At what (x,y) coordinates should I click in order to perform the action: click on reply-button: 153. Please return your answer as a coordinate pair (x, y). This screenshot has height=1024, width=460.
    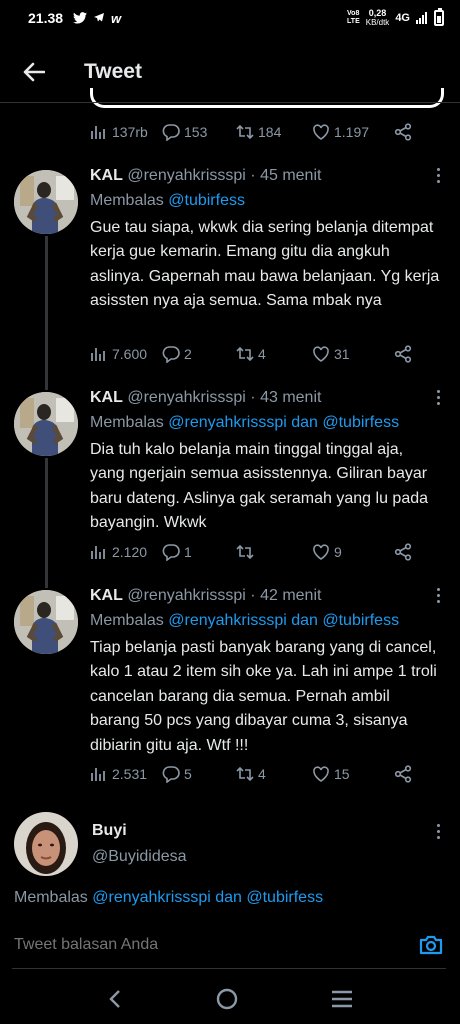
    Looking at the image, I should click on (199, 132).